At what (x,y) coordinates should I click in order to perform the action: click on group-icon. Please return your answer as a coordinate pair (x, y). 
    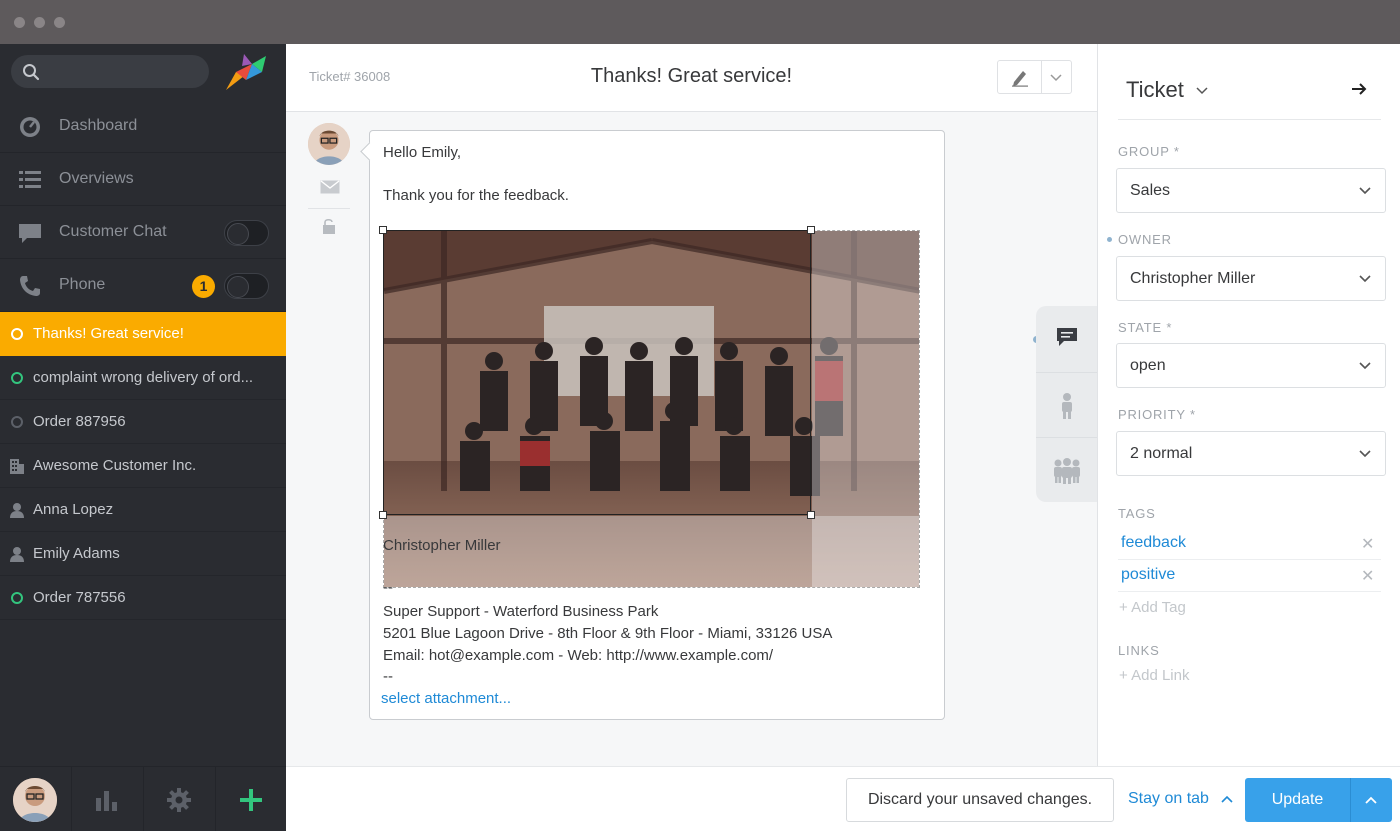
    Looking at the image, I should click on (1067, 471).